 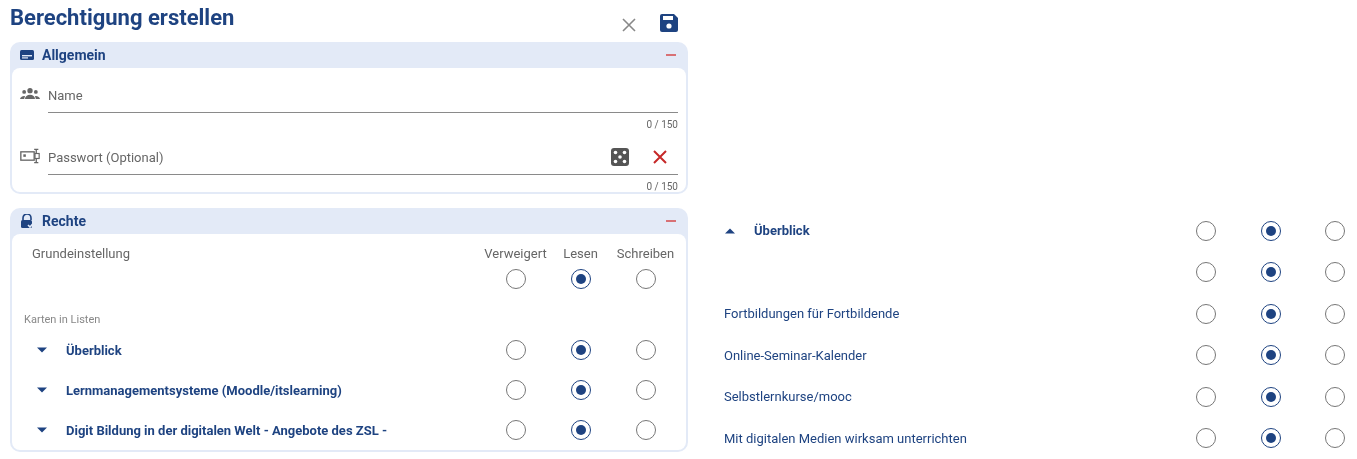 I want to click on group-title: Lernmanagementsysteme (Moodle/itslearning), so click(x=204, y=390).